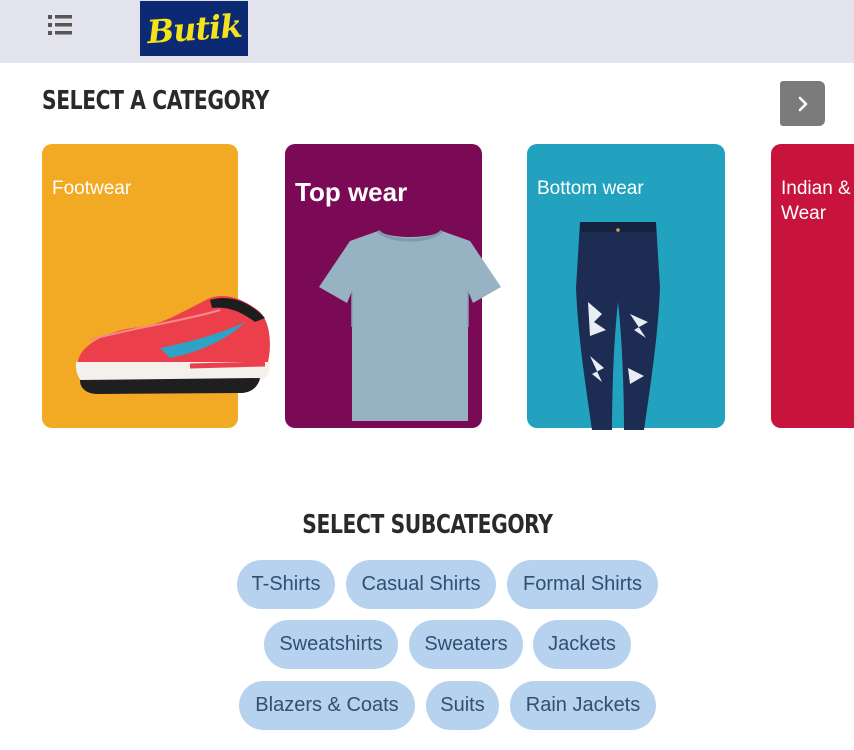 This screenshot has height=750, width=854. What do you see at coordinates (582, 584) in the screenshot?
I see `subcategory-chip-formal-shirts: Formal Shirts` at bounding box center [582, 584].